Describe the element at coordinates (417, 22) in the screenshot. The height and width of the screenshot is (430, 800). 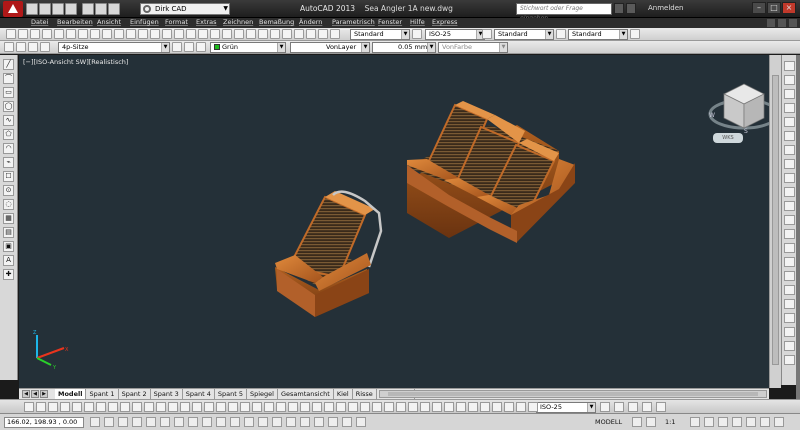
I see `menu-item-hilfe: Hilfe` at that location.